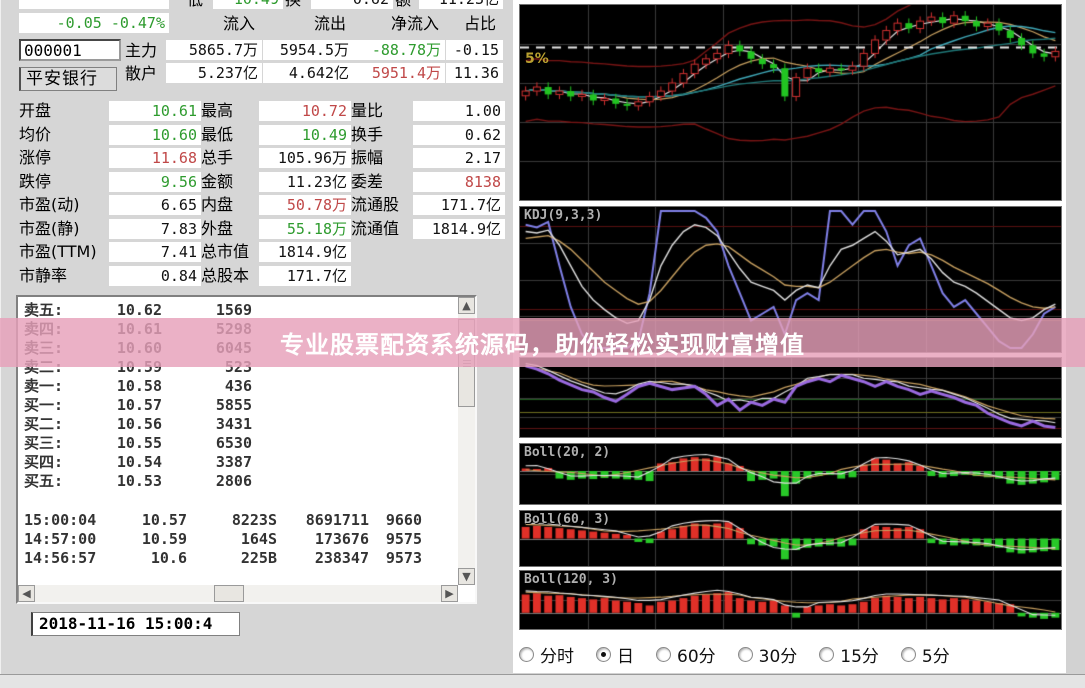 Image resolution: width=1085 pixels, height=688 pixels. What do you see at coordinates (229, 593) in the screenshot?
I see `horizontal-scroll-thumb` at bounding box center [229, 593].